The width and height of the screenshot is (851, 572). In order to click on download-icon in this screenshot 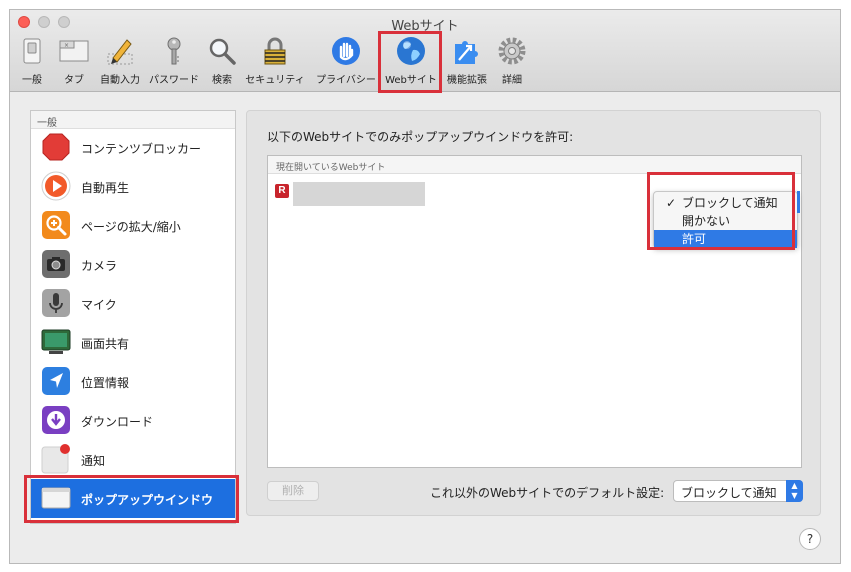, I will do `click(56, 420)`.